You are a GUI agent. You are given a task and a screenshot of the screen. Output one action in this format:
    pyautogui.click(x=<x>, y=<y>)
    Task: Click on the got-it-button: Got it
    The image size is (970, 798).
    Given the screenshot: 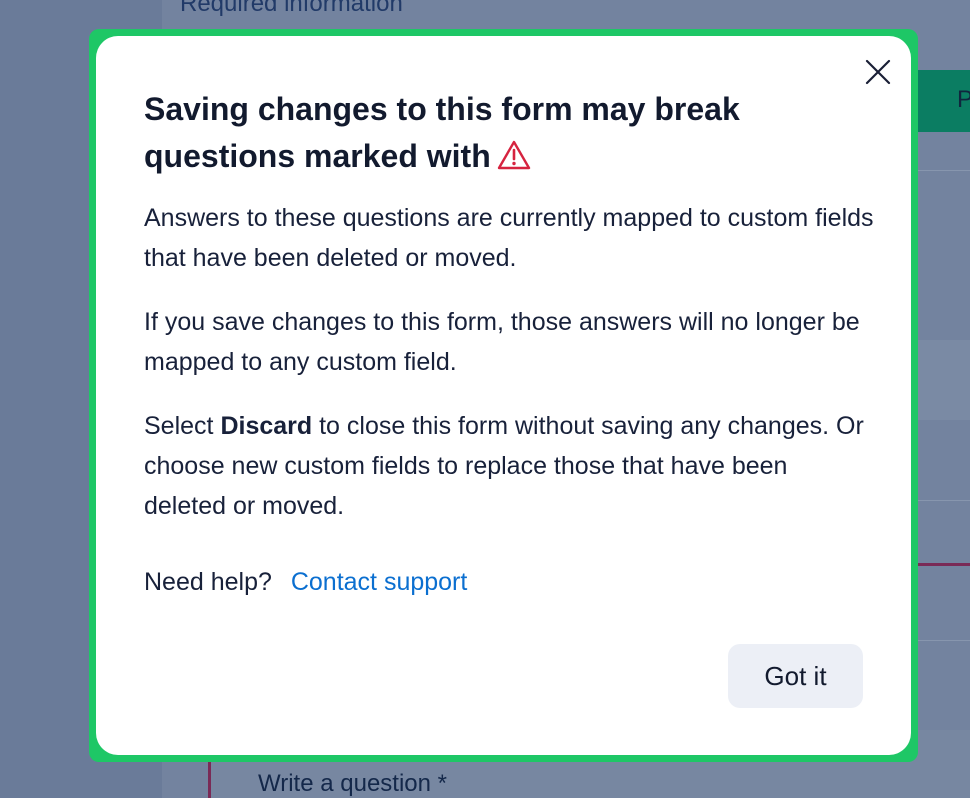 What is the action you would take?
    pyautogui.click(x=795, y=676)
    